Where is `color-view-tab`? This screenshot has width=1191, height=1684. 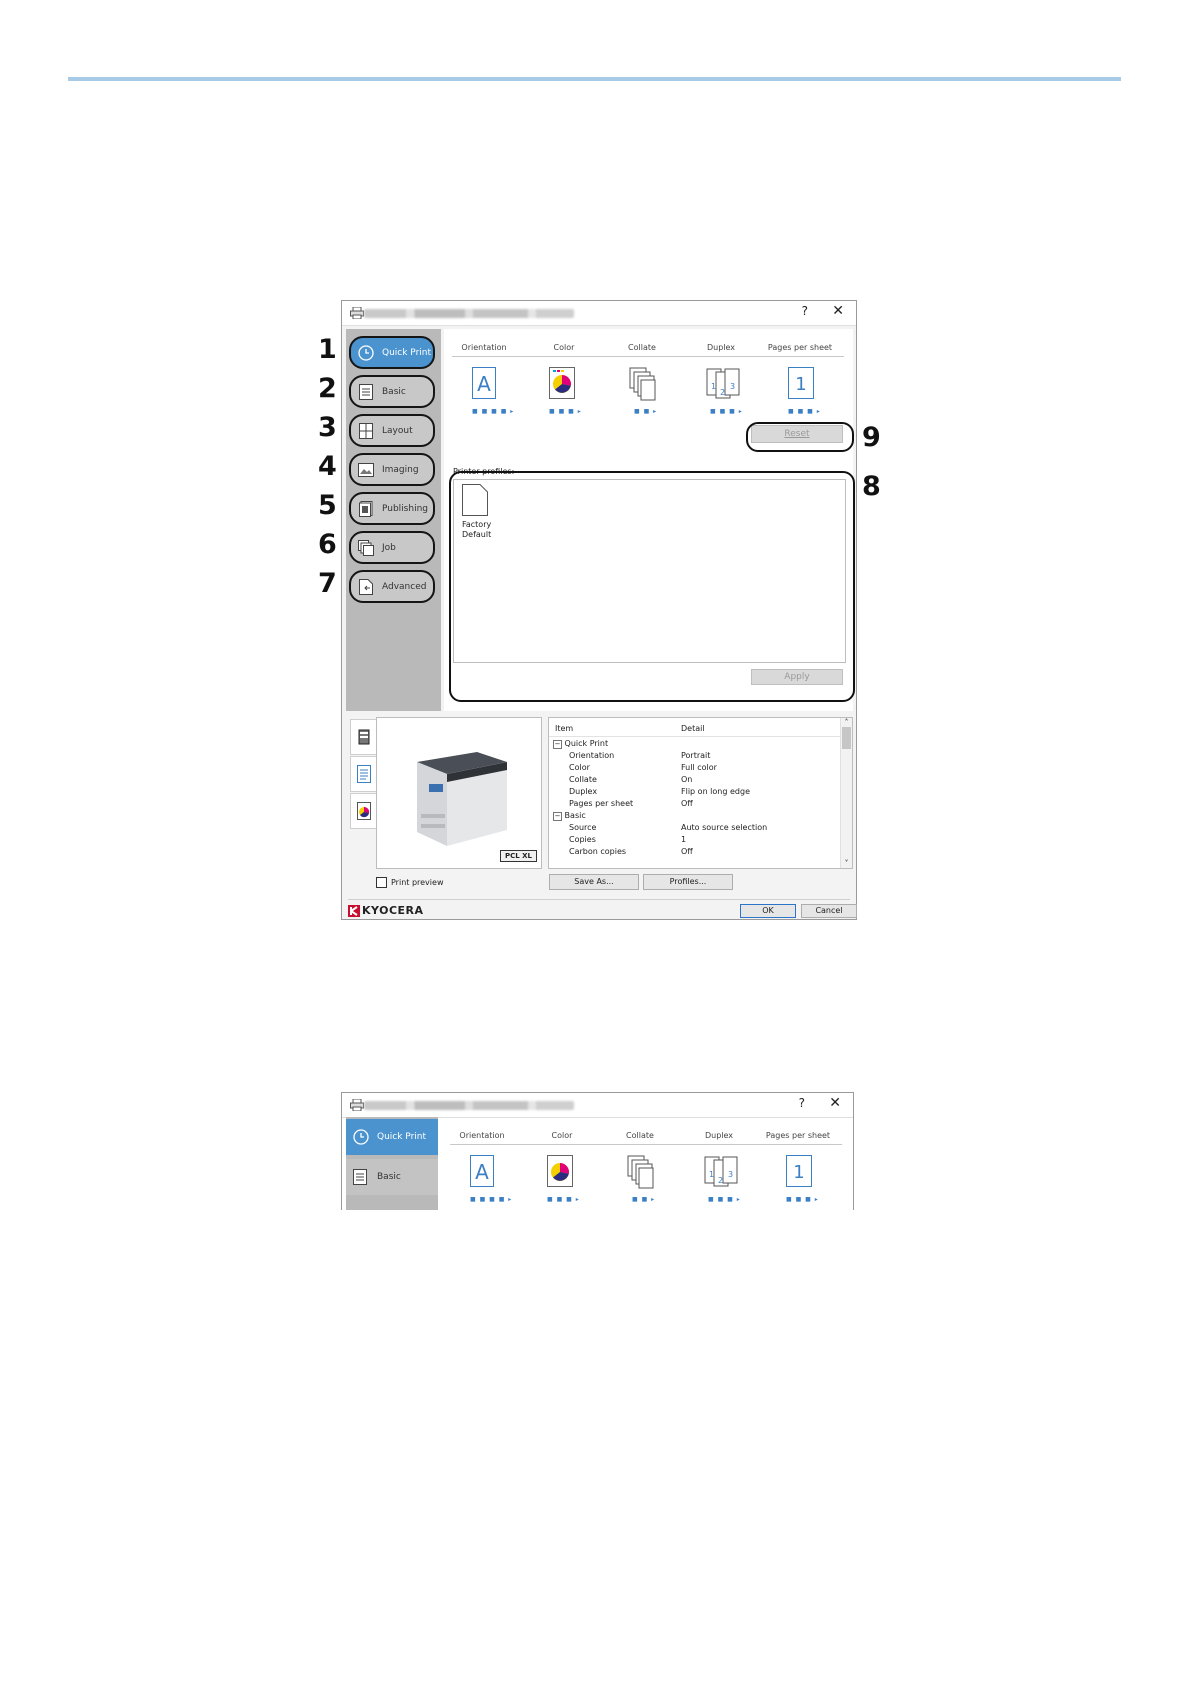 color-view-tab is located at coordinates (364, 811).